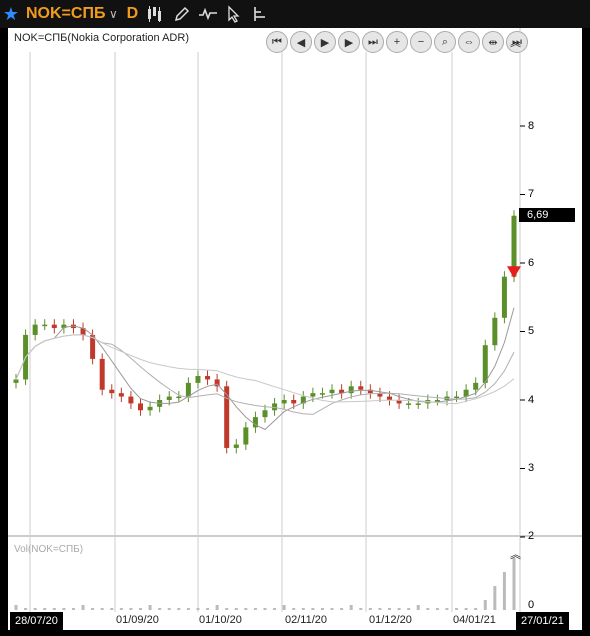  Describe the element at coordinates (373, 42) in the screenshot. I see `scroll-end-button: ⏭` at that location.